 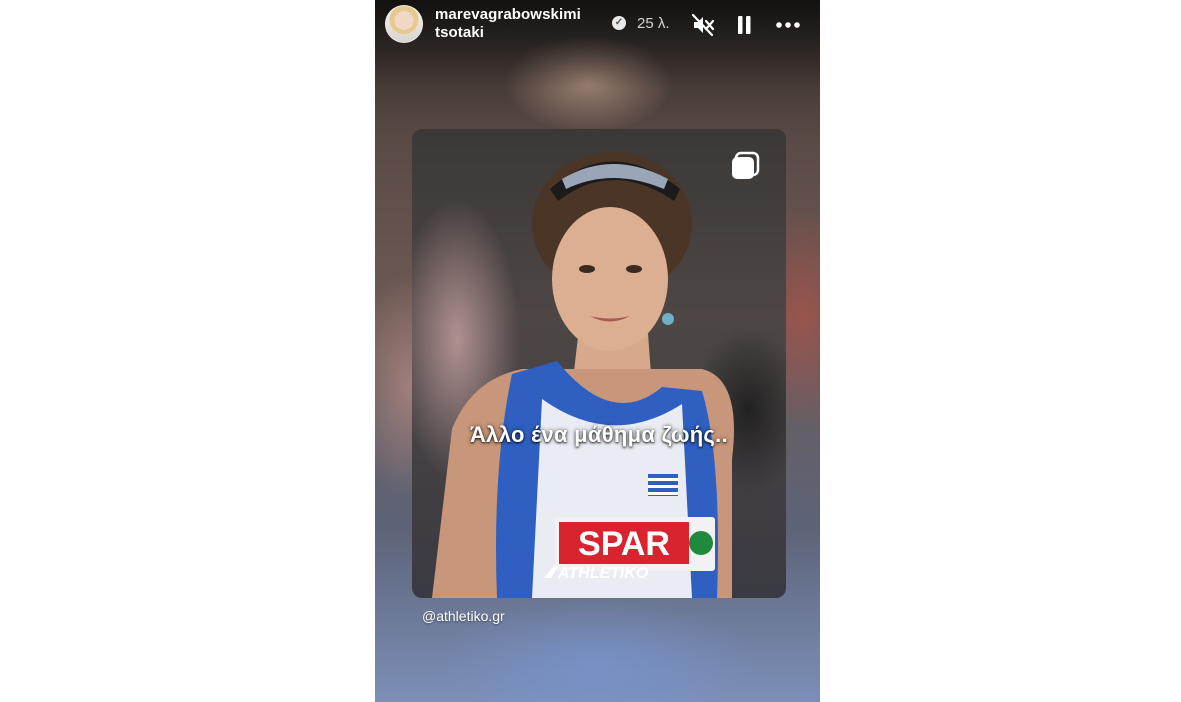 What do you see at coordinates (703, 25) in the screenshot?
I see `volume-muted-icon` at bounding box center [703, 25].